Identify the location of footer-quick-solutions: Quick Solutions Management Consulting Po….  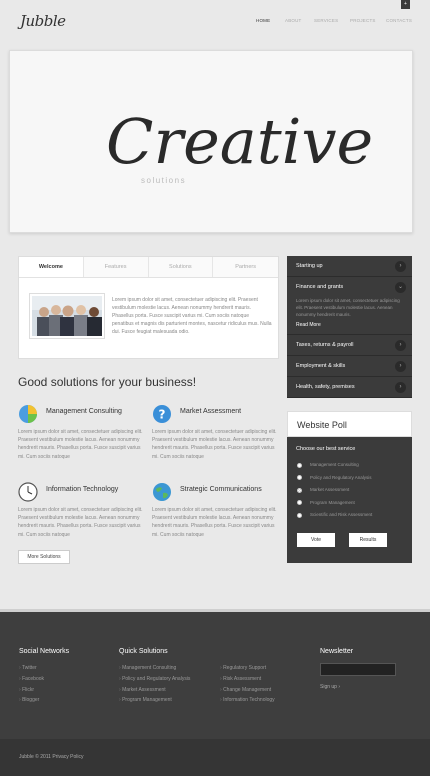
(154, 677).